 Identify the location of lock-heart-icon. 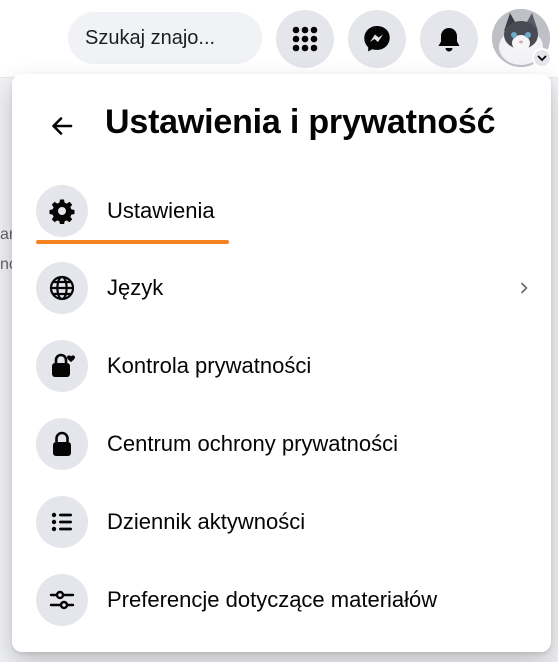
(63, 365).